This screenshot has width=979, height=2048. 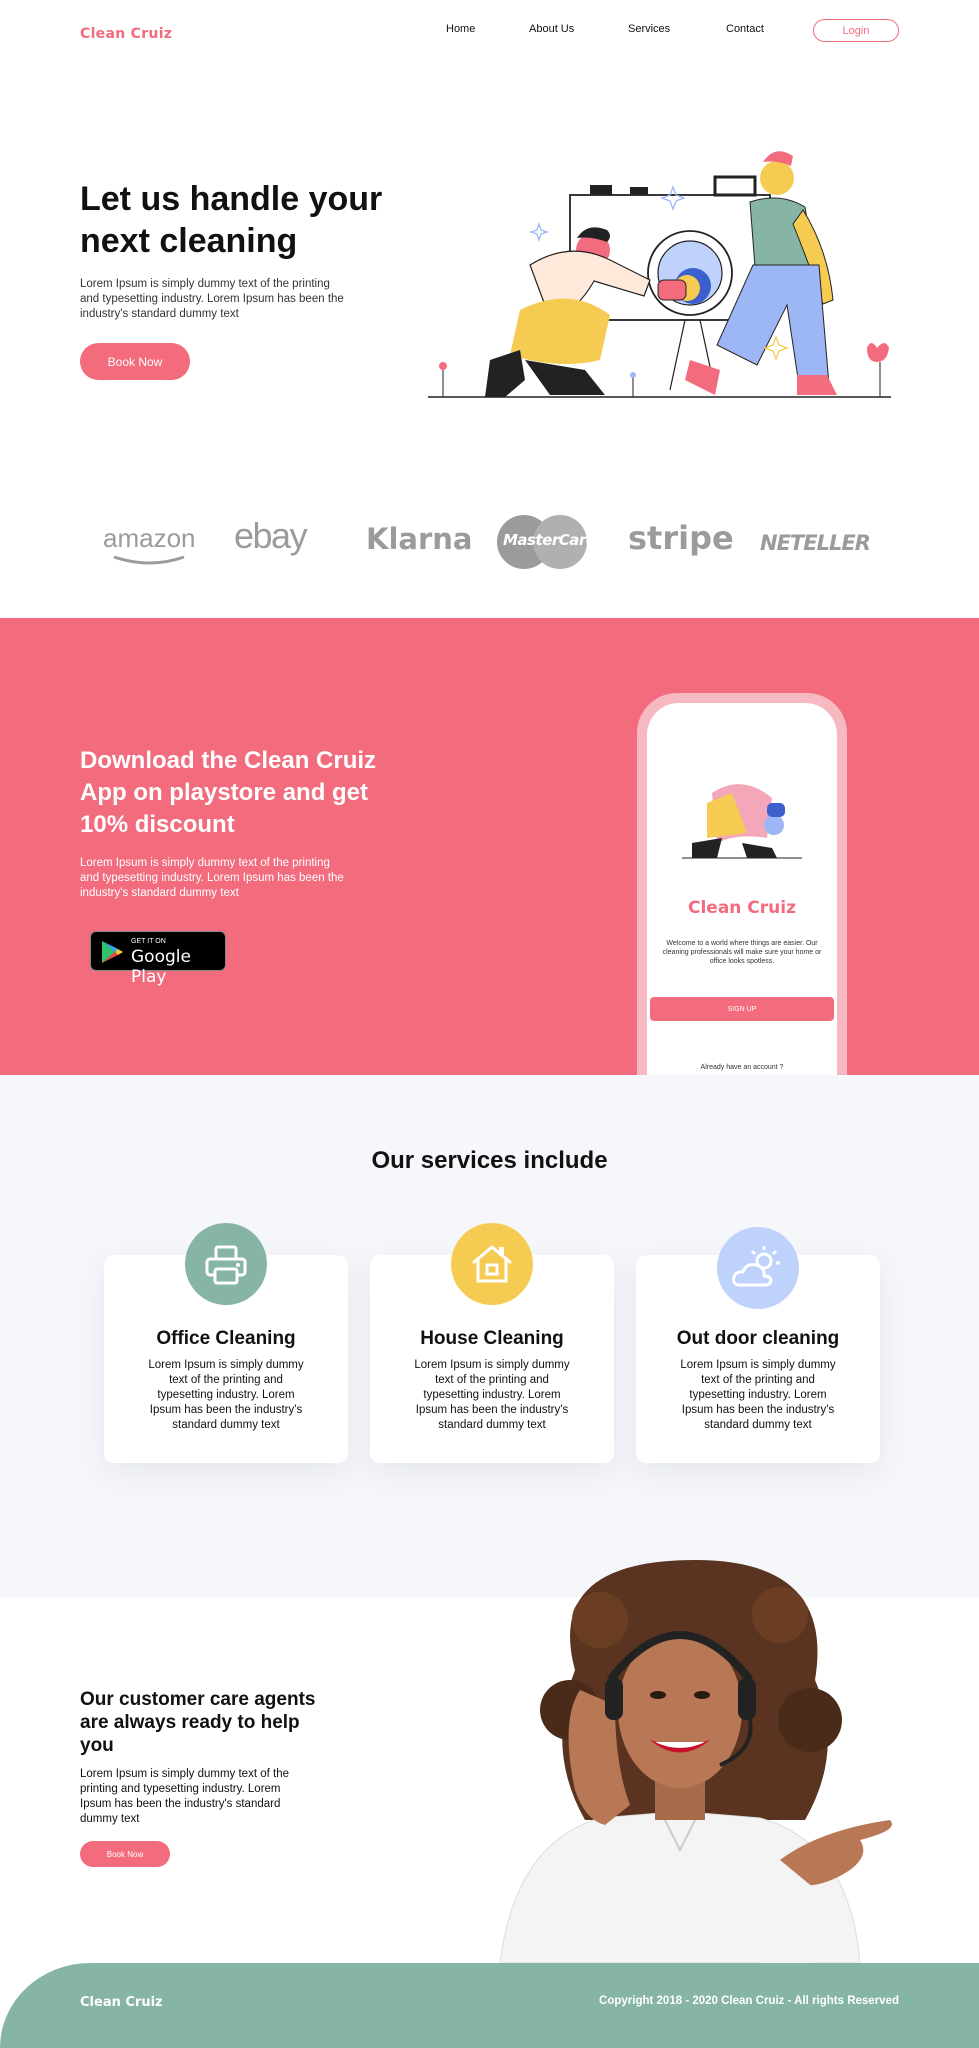 What do you see at coordinates (135, 361) in the screenshot?
I see `book-now-button: Book Now` at bounding box center [135, 361].